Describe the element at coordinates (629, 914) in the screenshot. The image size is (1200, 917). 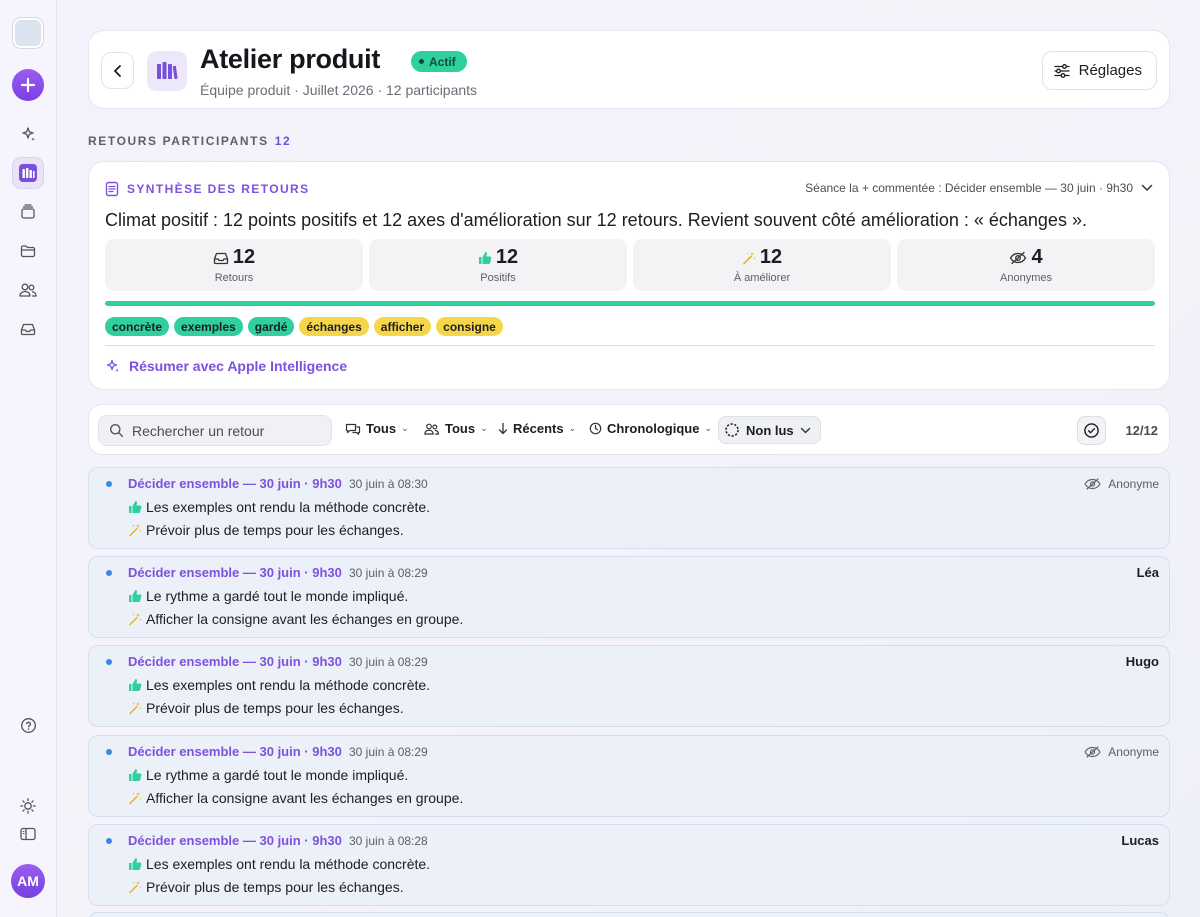
I see `feedback-row-partial` at that location.